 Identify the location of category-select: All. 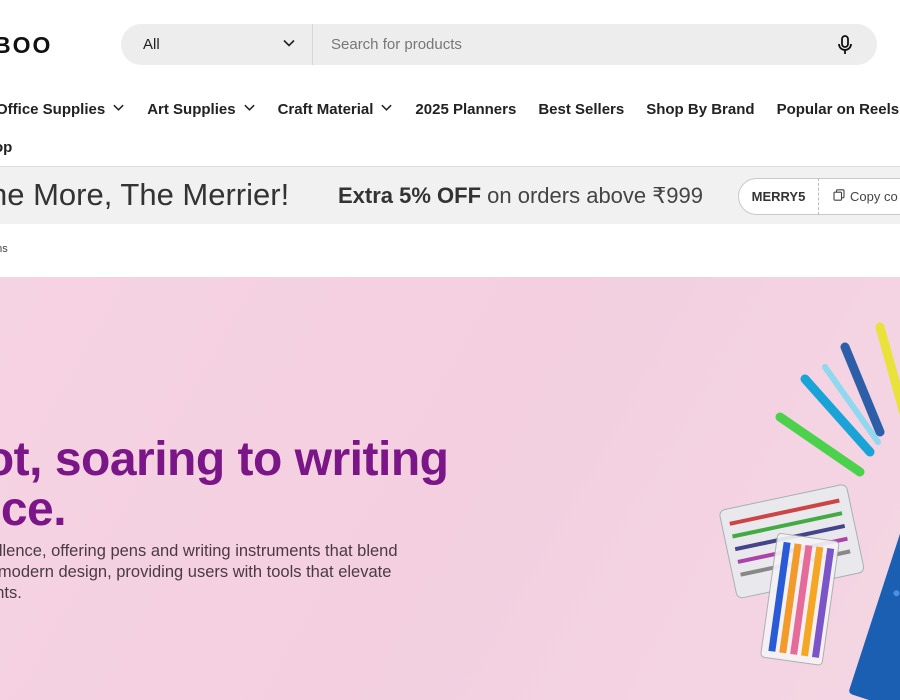
(217, 44).